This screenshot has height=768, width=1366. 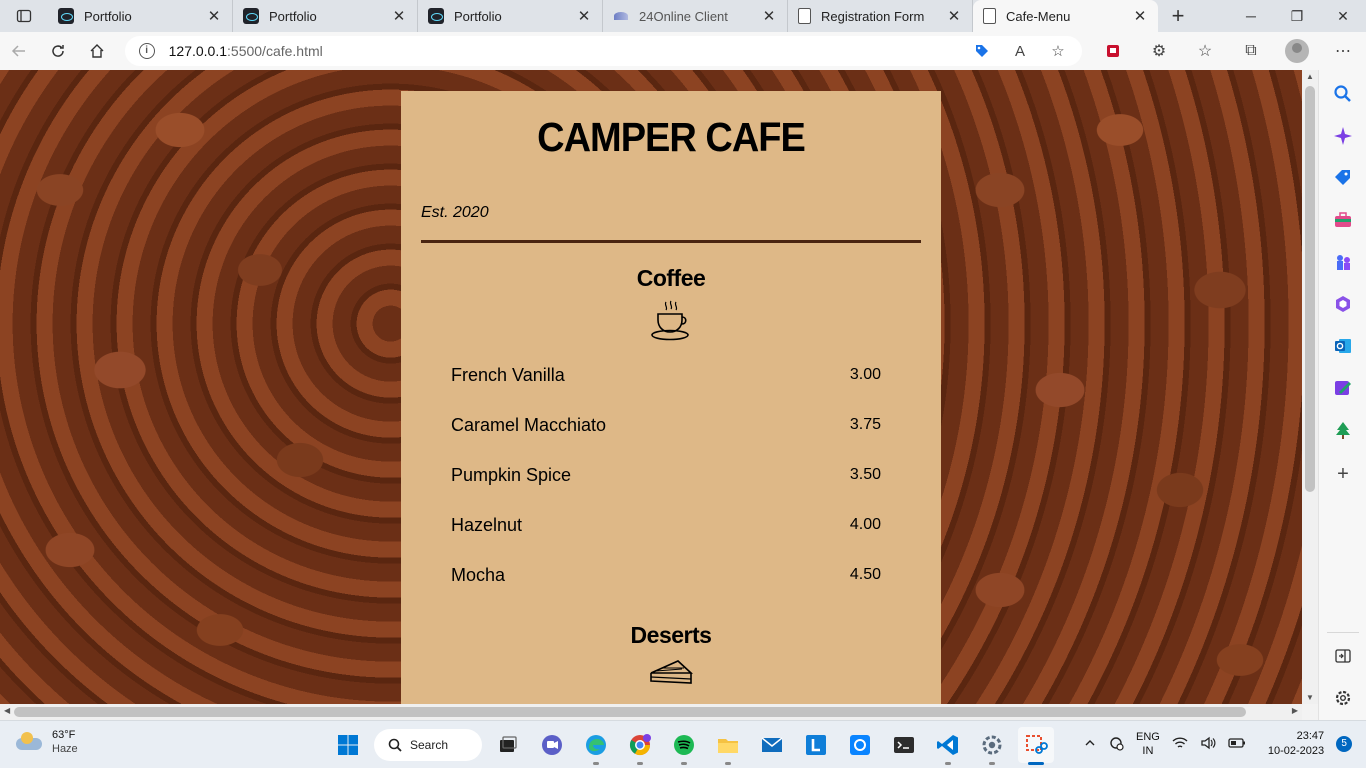 I want to click on shopping-icon, so click(x=1343, y=178).